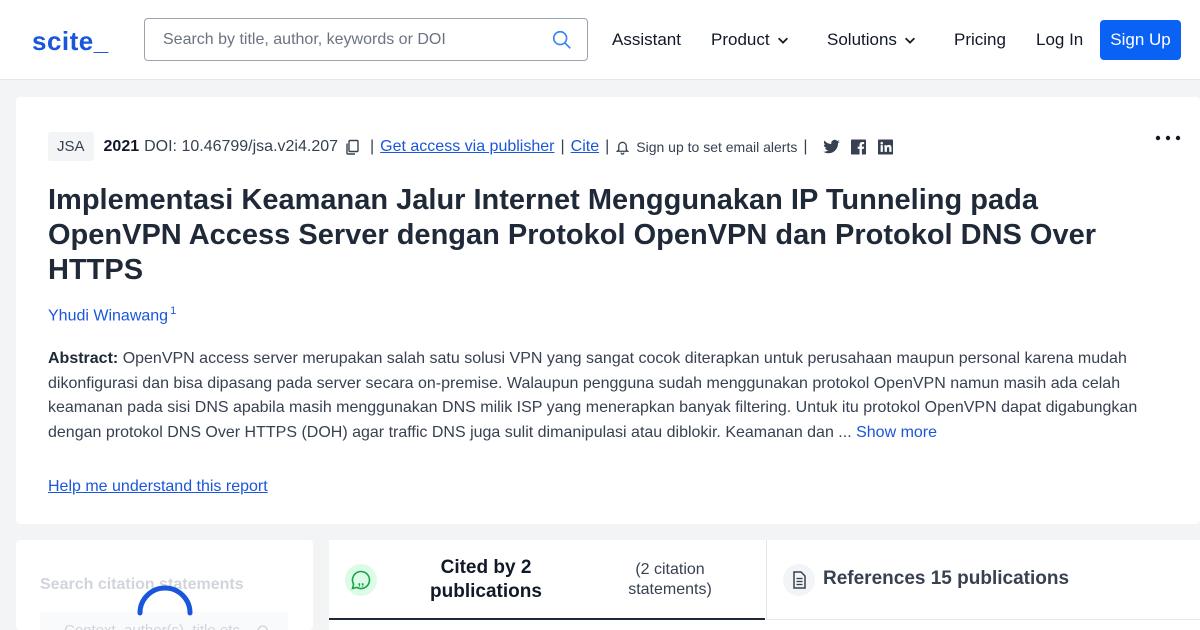 This screenshot has height=630, width=1200. Describe the element at coordinates (750, 40) in the screenshot. I see `nav-product: Product` at that location.